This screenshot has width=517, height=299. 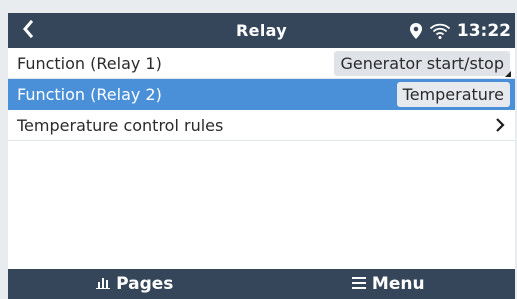 I want to click on value-text: Generator start/stop, so click(x=422, y=63).